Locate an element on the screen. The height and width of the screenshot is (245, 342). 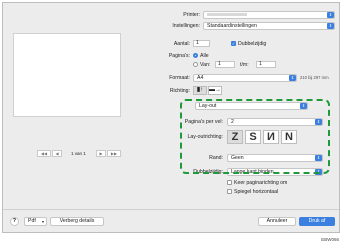
paper-dimensions: 210 bij 297 mm is located at coordinates (314, 77).